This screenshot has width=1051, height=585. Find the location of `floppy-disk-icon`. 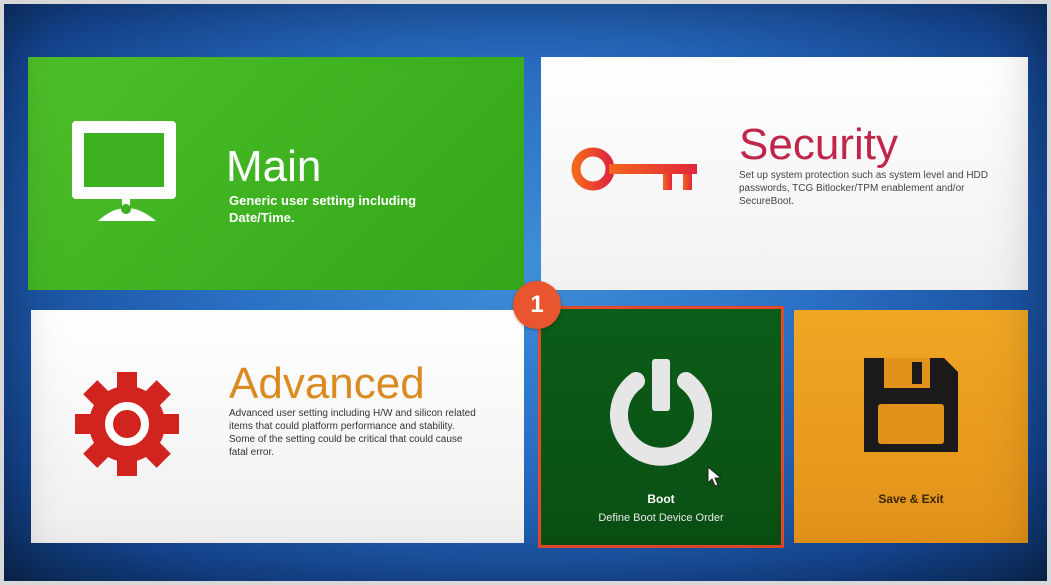

floppy-disk-icon is located at coordinates (911, 405).